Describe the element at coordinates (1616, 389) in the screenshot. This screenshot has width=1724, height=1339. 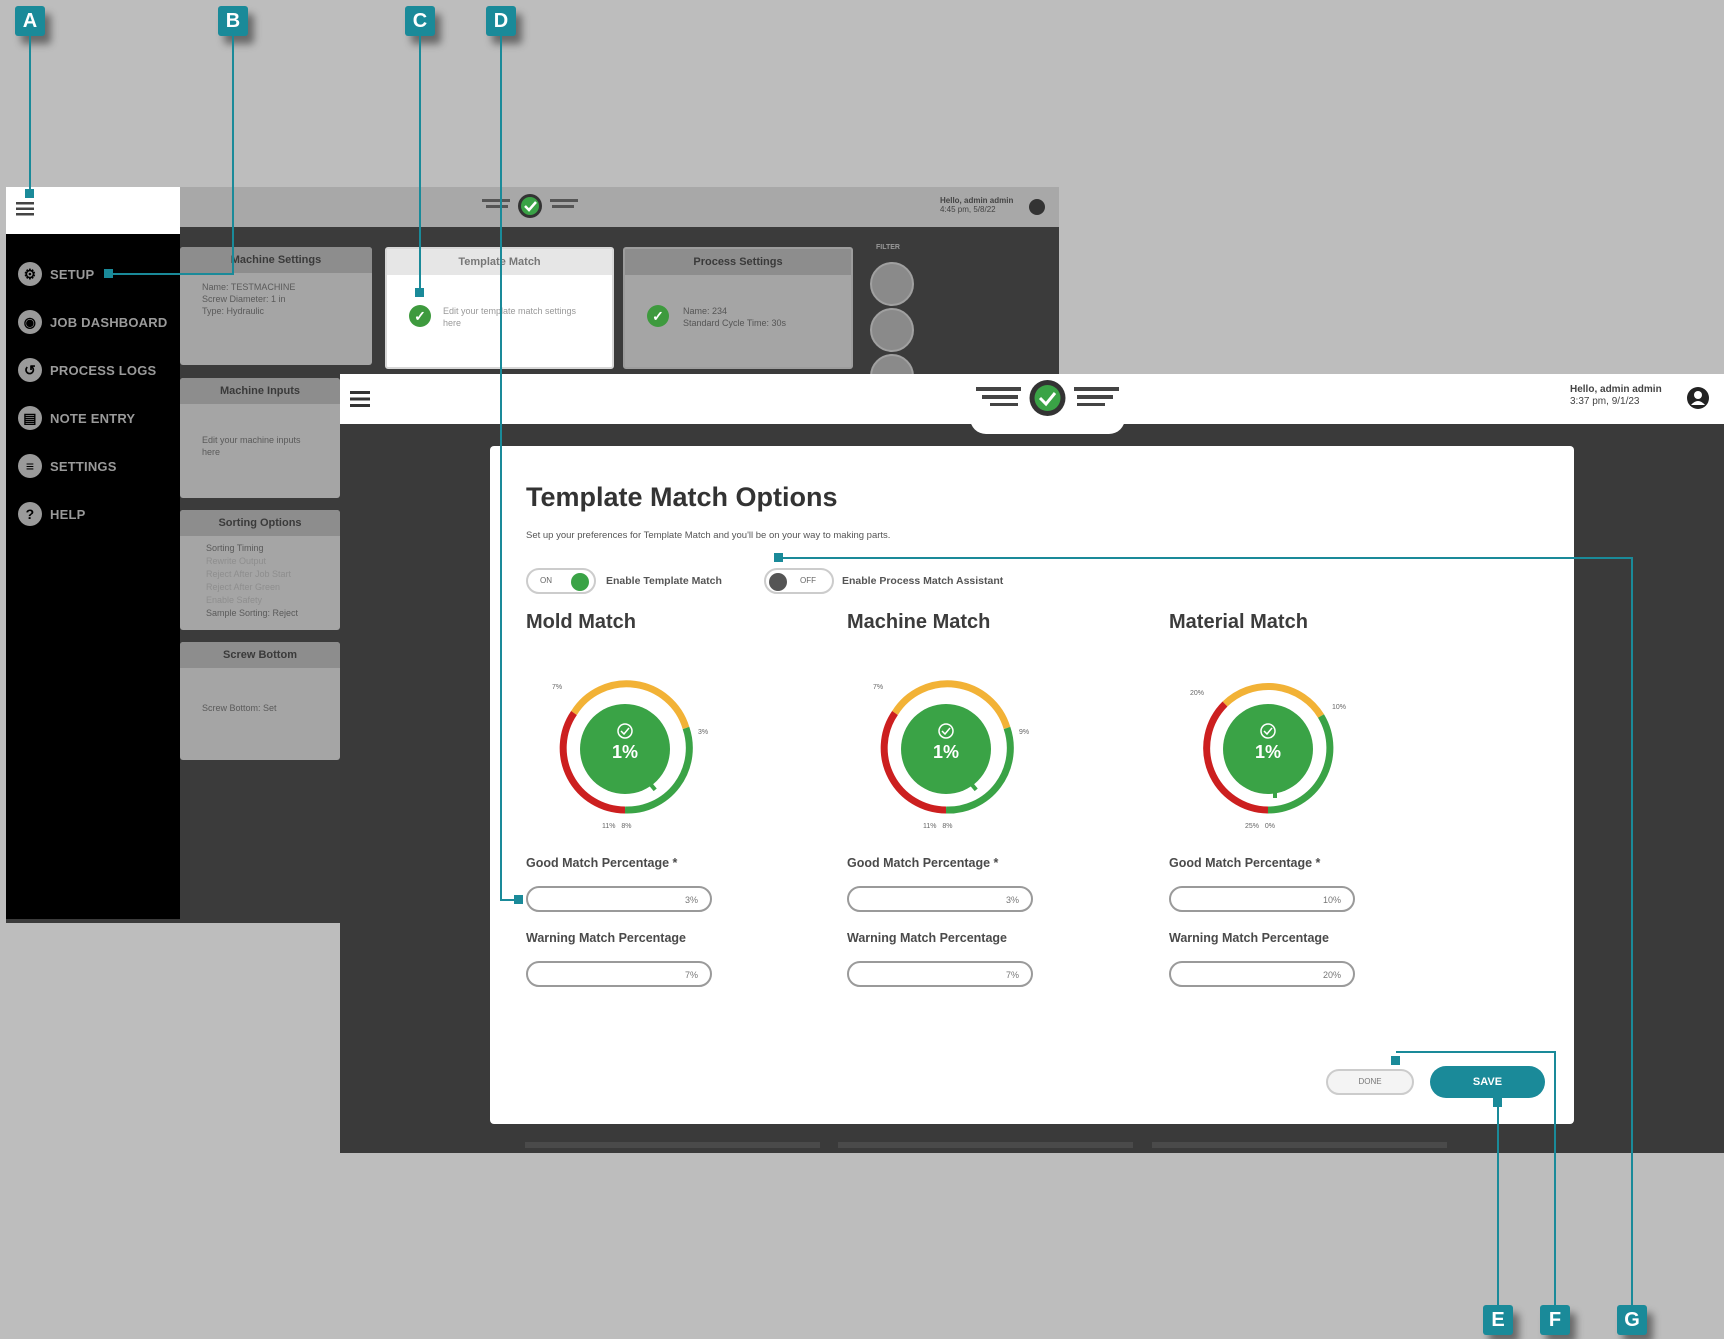
I see `front-greeting: Hello, admin admin` at that location.